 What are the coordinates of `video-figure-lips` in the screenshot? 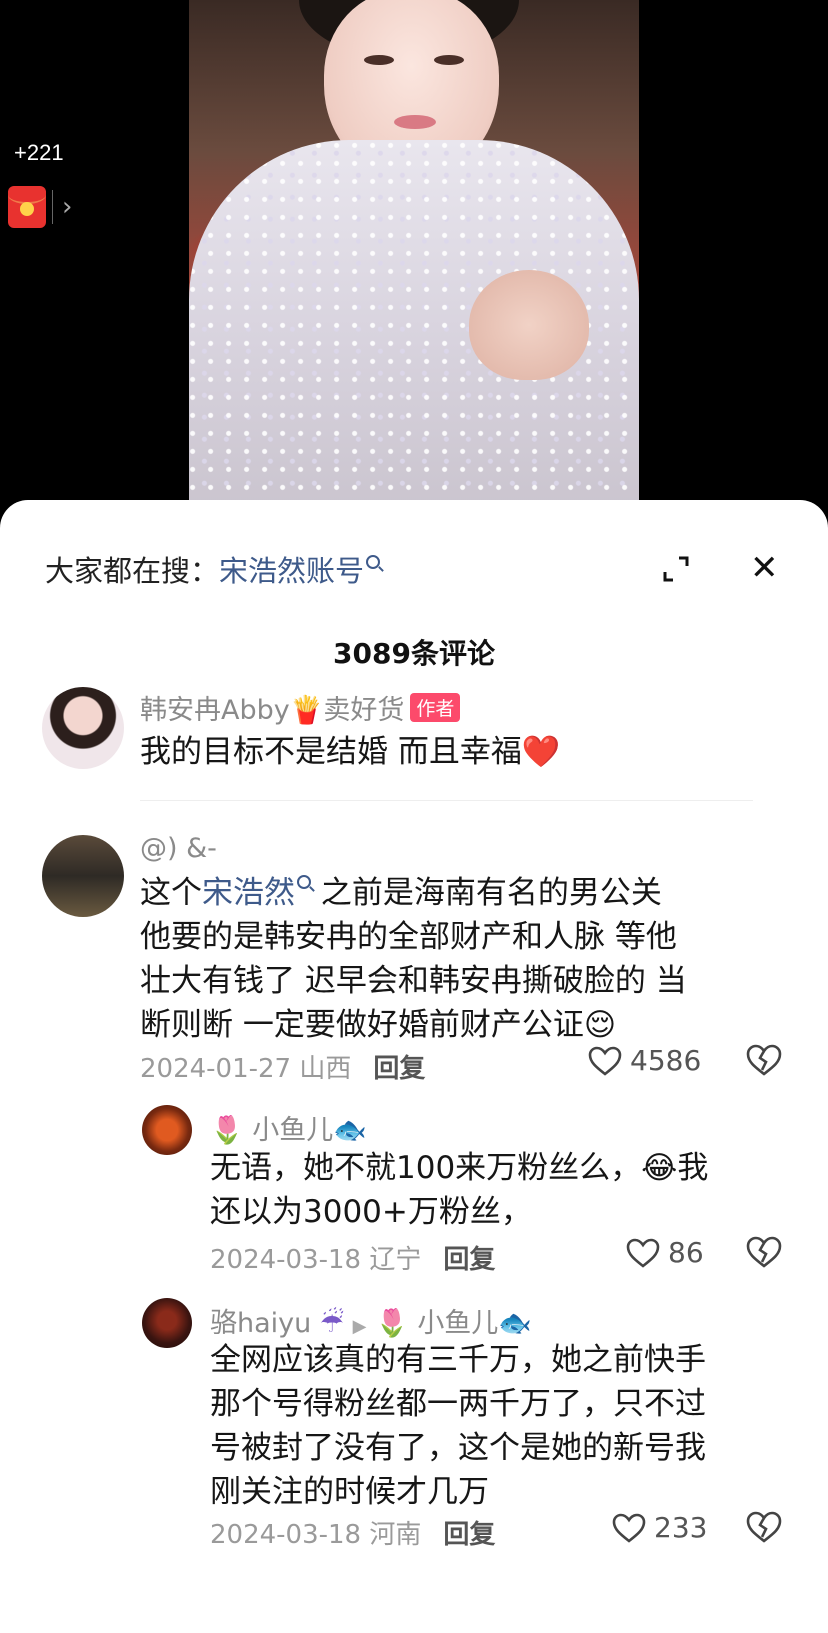 It's located at (415, 122).